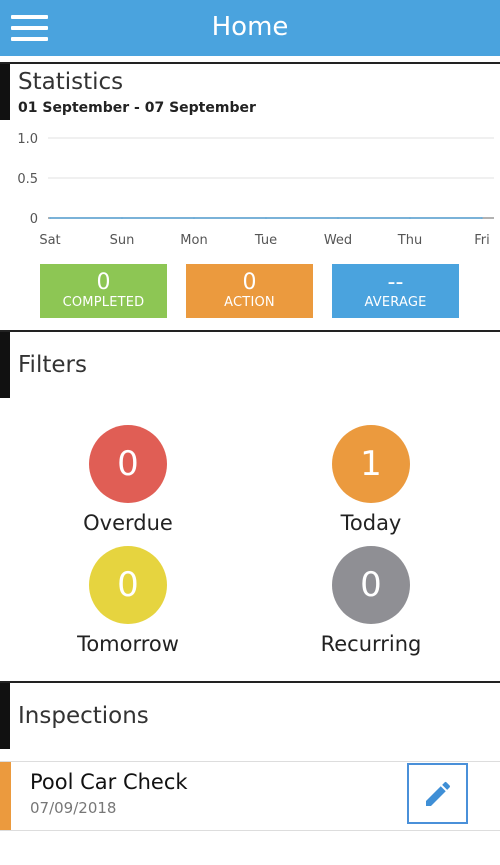 The image size is (500, 865). Describe the element at coordinates (128, 464) in the screenshot. I see `filter-overdue-count: 0` at that location.